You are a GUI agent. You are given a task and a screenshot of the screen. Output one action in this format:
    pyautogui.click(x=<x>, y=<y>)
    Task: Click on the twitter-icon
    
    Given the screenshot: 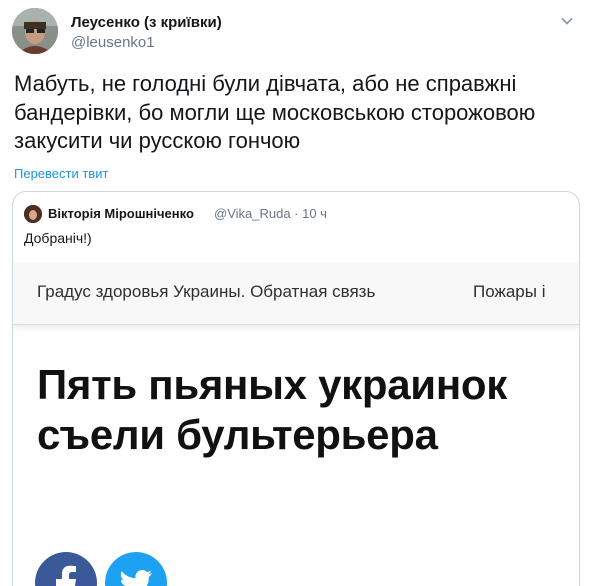 What is the action you would take?
    pyautogui.click(x=136, y=569)
    